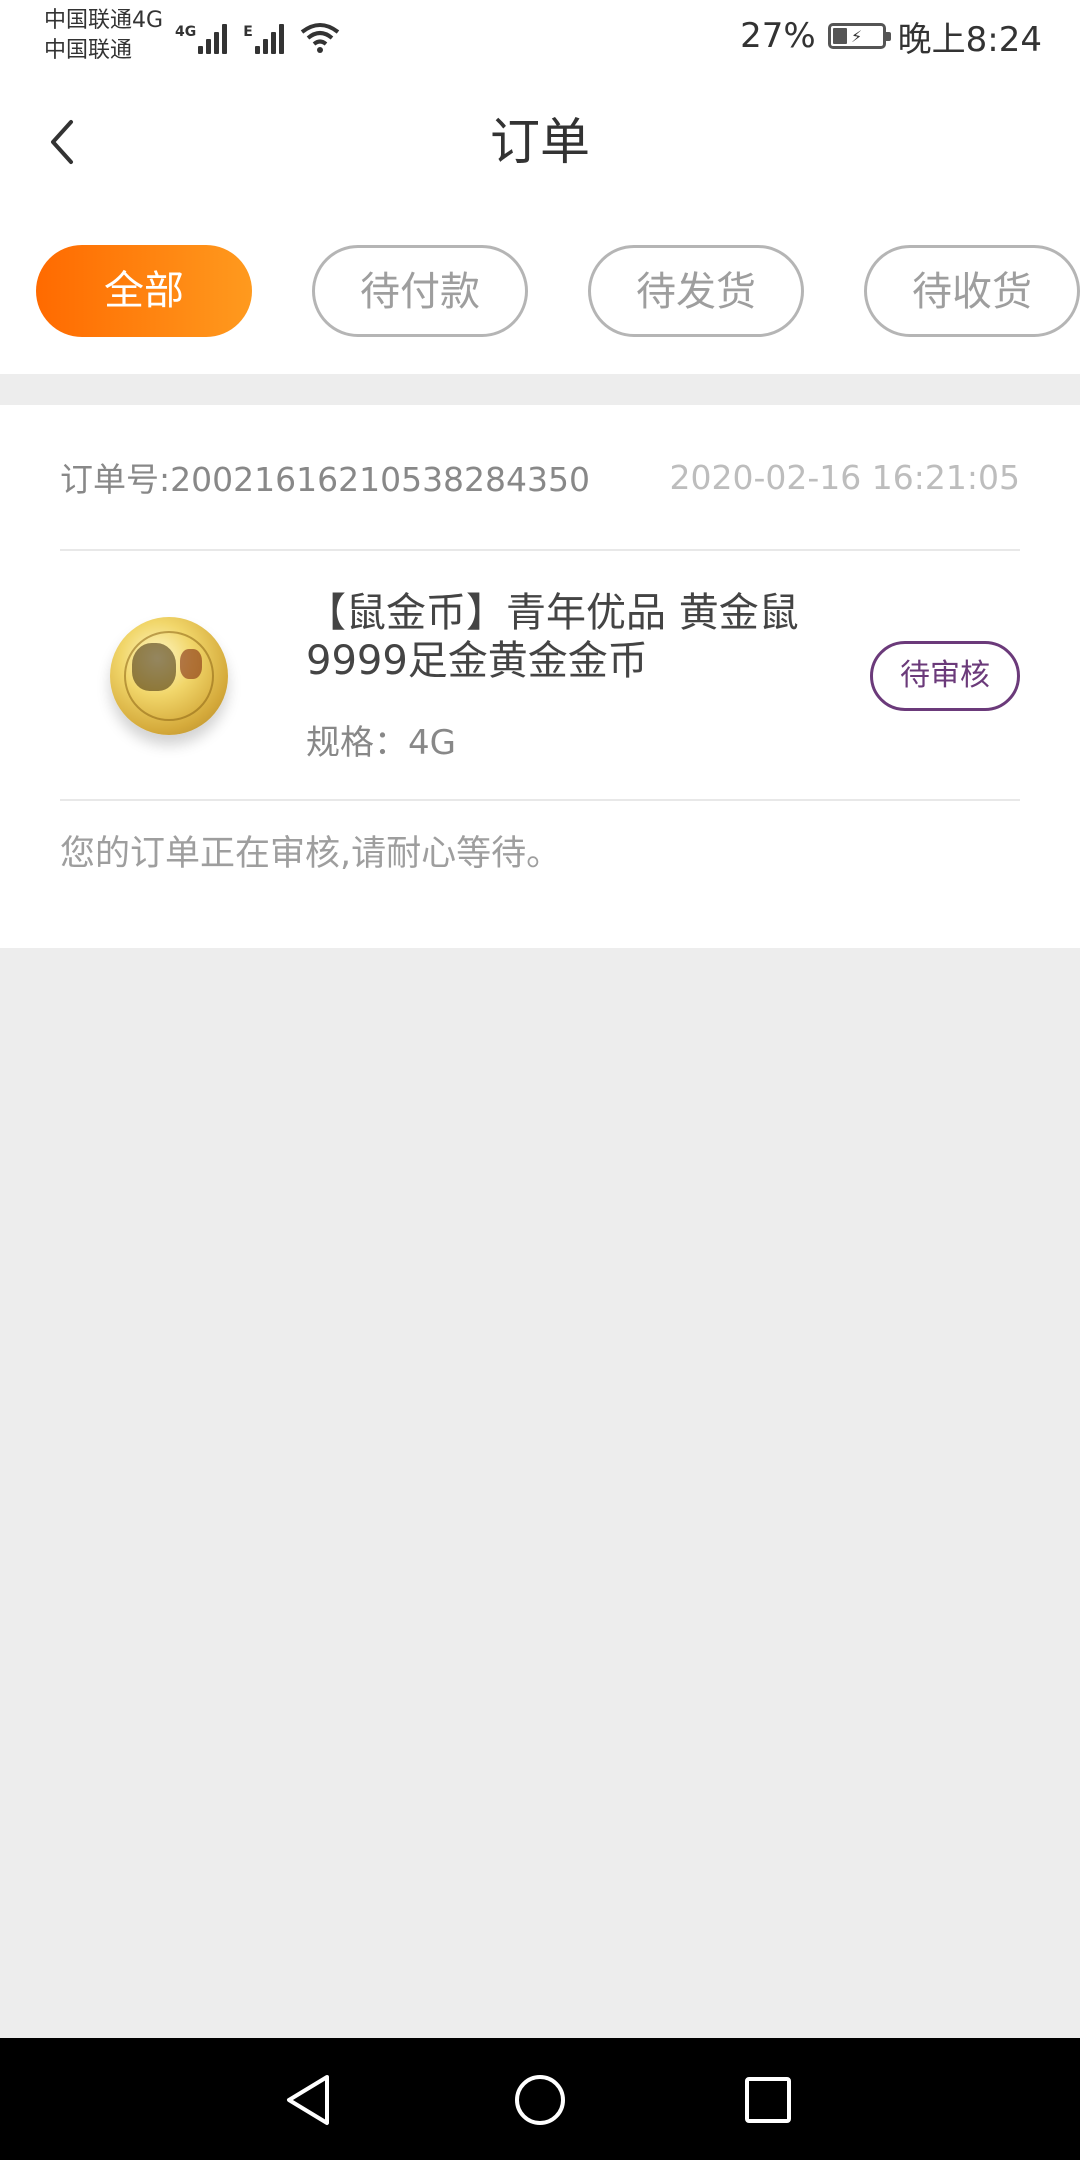 Image resolution: width=1080 pixels, height=2160 pixels. I want to click on coin-mouse-figure, so click(154, 667).